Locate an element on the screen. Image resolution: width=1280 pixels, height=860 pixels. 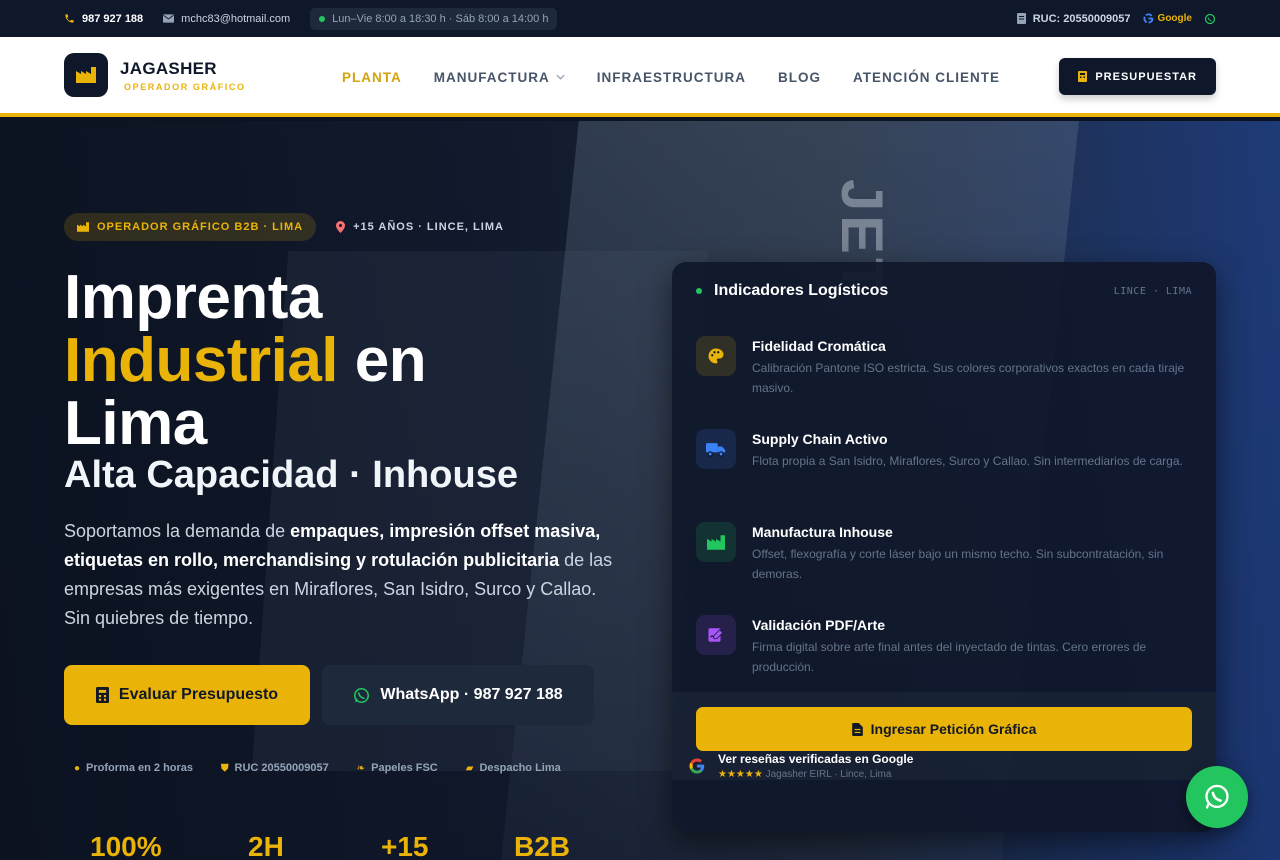
hero-badge: OPERADOR GRÁFICO B2B · LIMA is located at coordinates (190, 227).